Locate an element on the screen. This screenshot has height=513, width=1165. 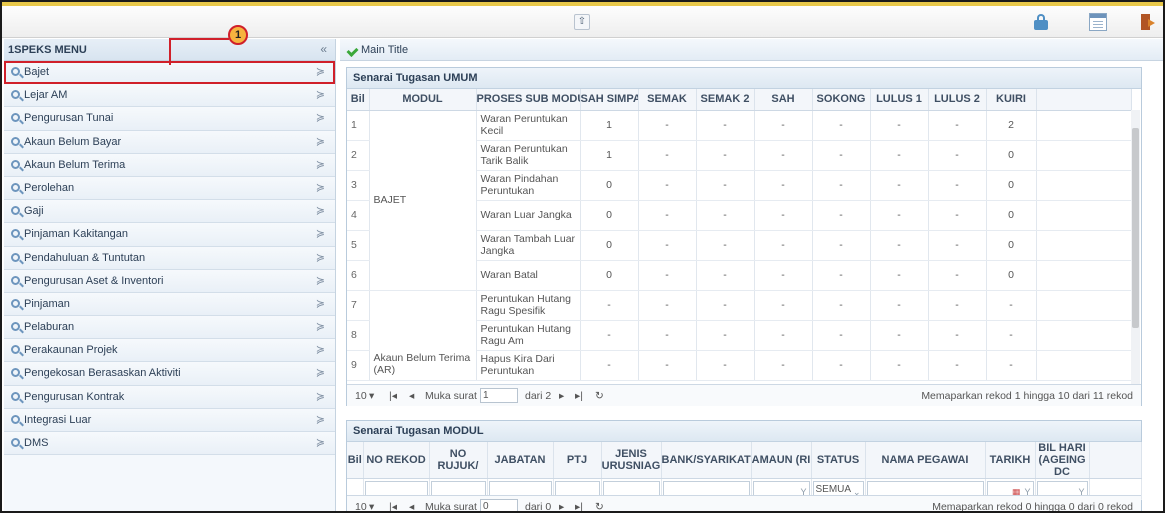
count-cell: 2 is located at coordinates (1011, 125).